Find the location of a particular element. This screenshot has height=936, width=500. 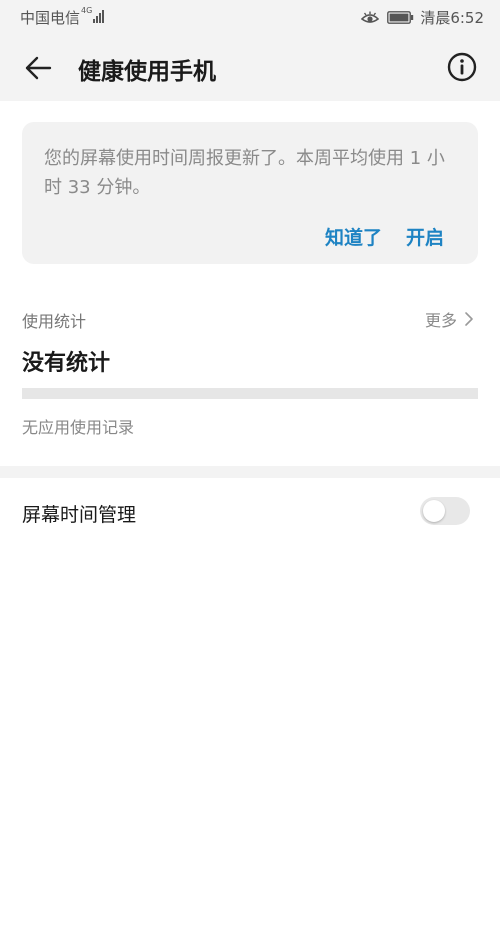

weekly-report-text: 您的屏幕使用时间周报更新了。本周平均使用 1 小时 33 分钟。 is located at coordinates (244, 173).